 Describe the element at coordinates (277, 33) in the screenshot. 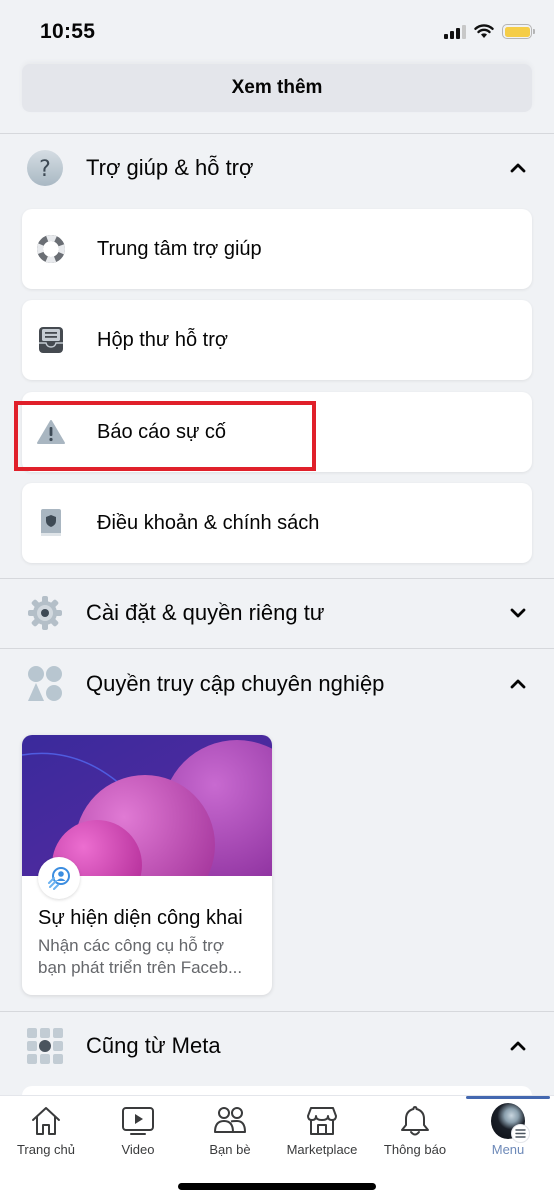

I see `status-bar: 10:55` at that location.